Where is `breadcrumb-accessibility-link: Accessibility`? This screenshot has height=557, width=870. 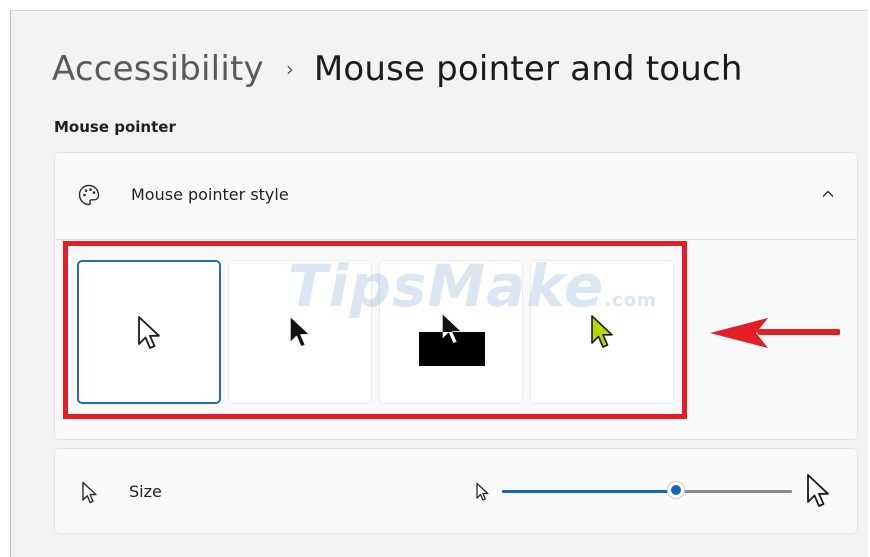
breadcrumb-accessibility-link: Accessibility is located at coordinates (158, 69).